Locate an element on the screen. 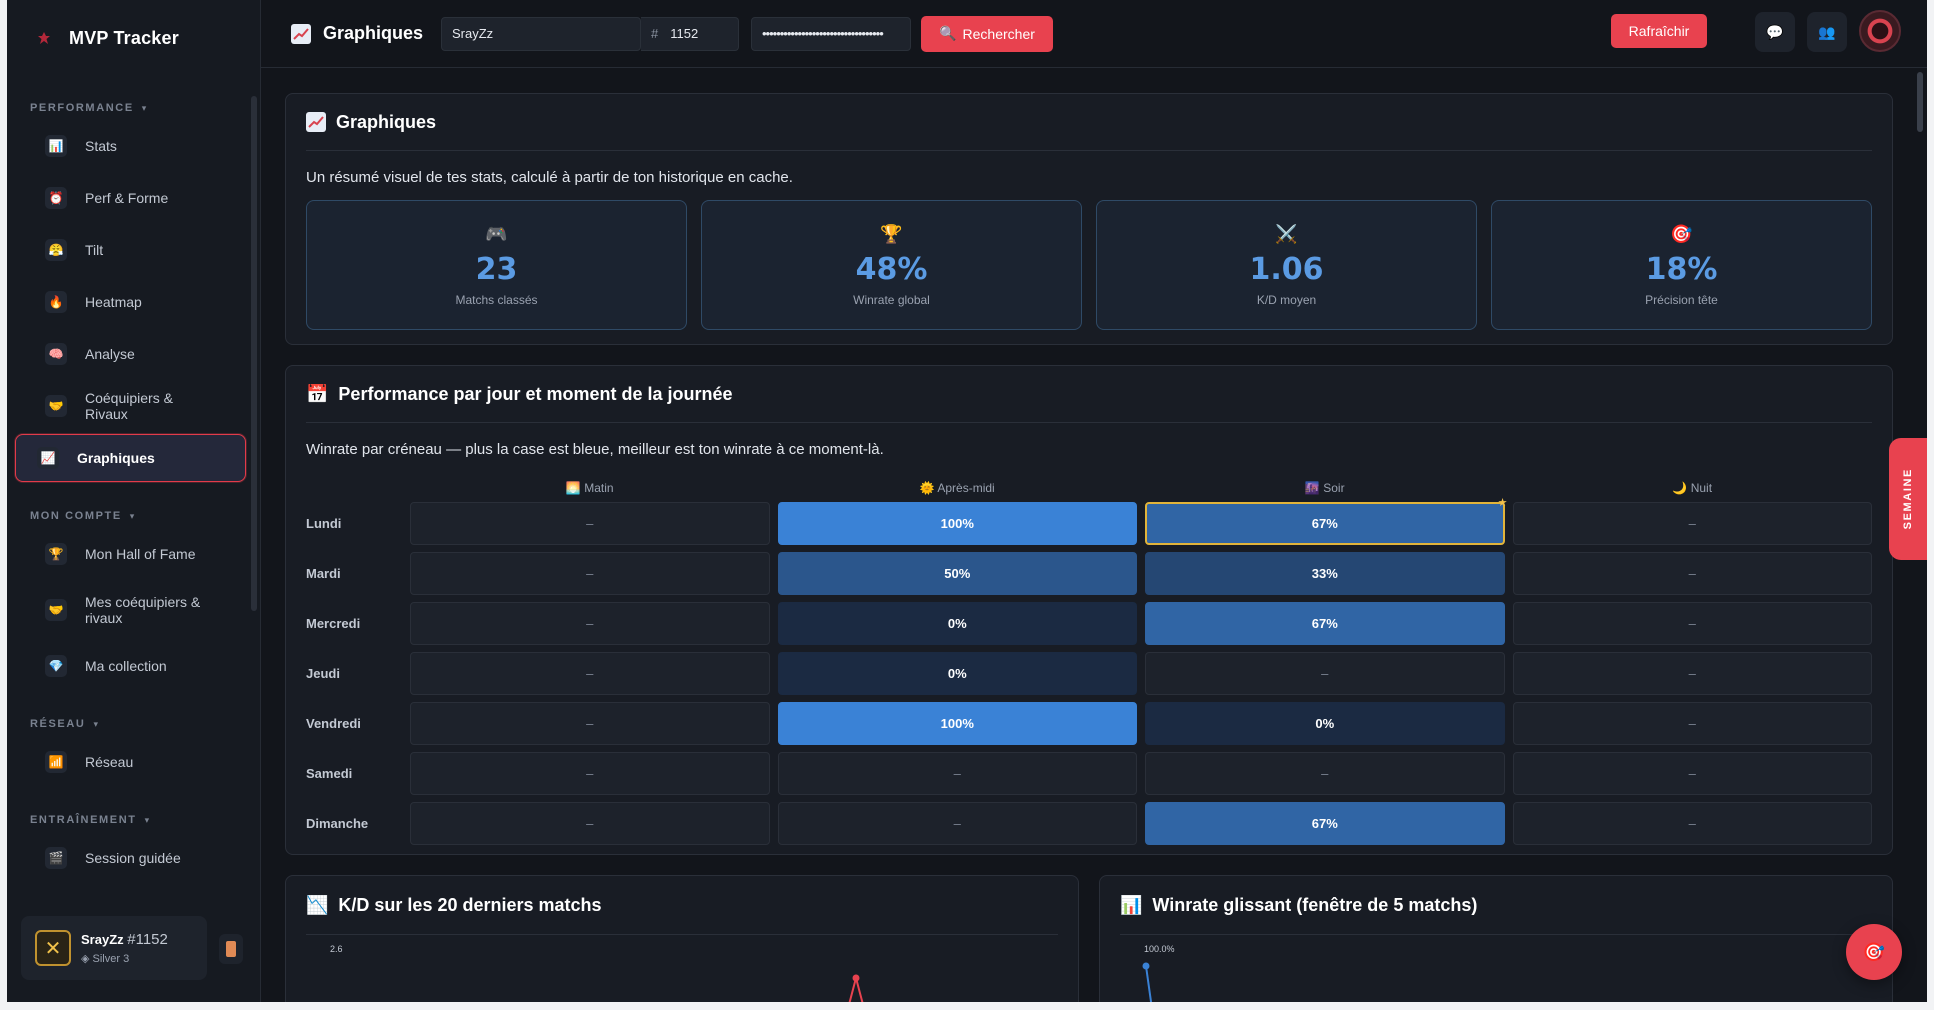  sidebar-item-session-guidee: 🎬 Session guidée is located at coordinates (130, 858).